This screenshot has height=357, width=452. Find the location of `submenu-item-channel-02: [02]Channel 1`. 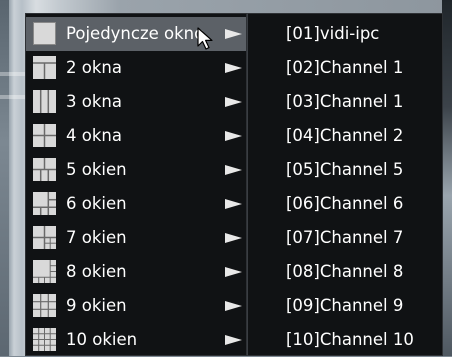

submenu-item-channel-02: [02]Channel 1 is located at coordinates (345, 68).